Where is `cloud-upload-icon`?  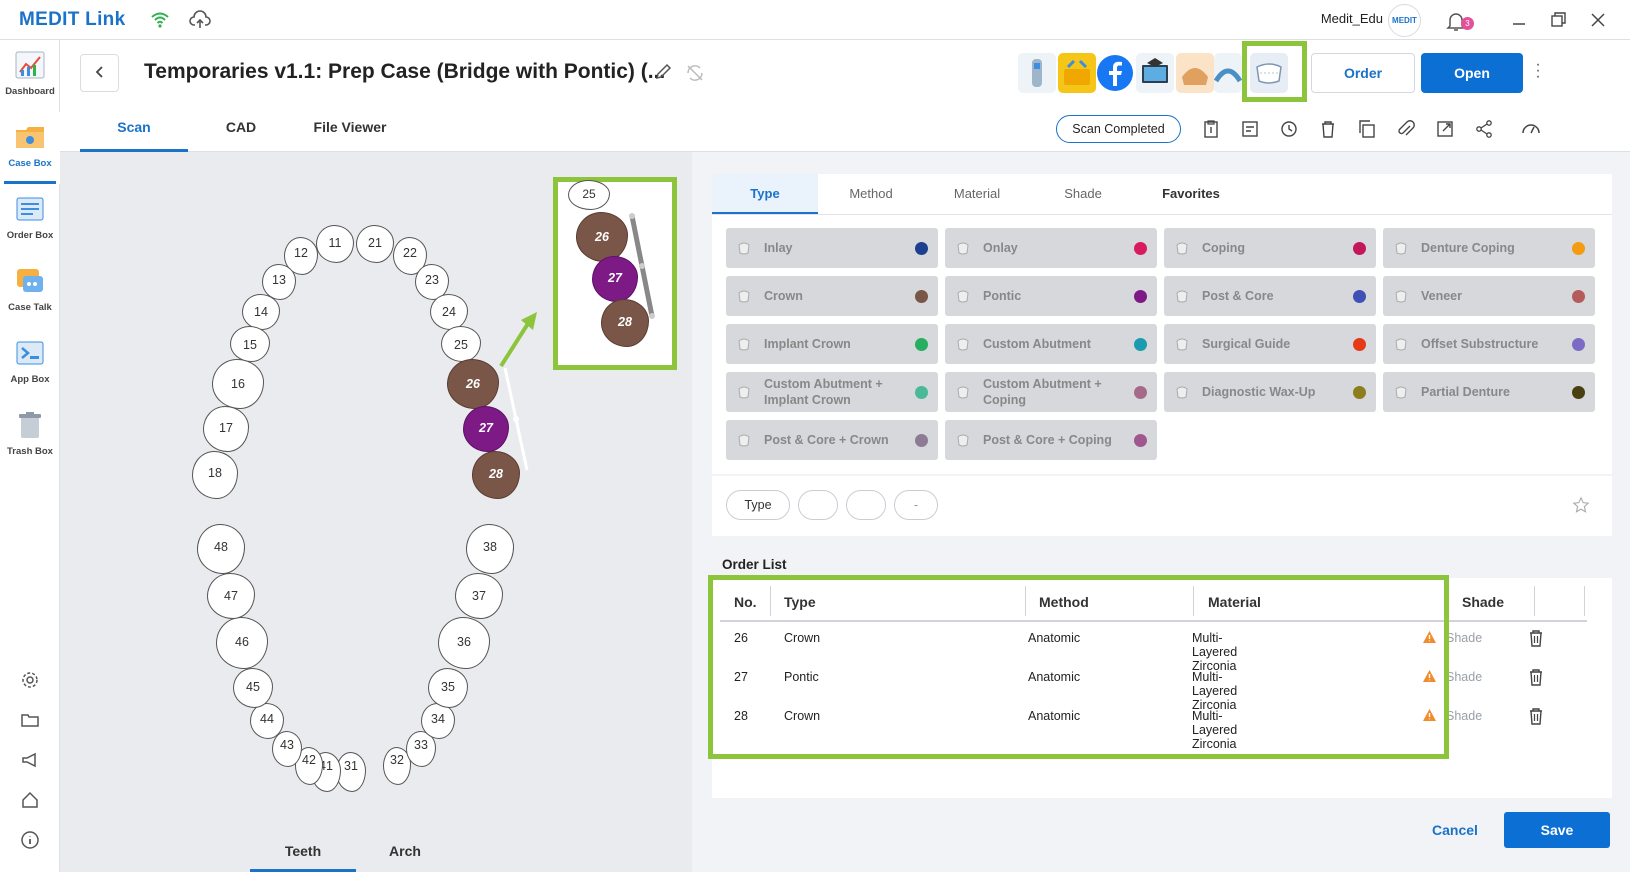 cloud-upload-icon is located at coordinates (200, 20).